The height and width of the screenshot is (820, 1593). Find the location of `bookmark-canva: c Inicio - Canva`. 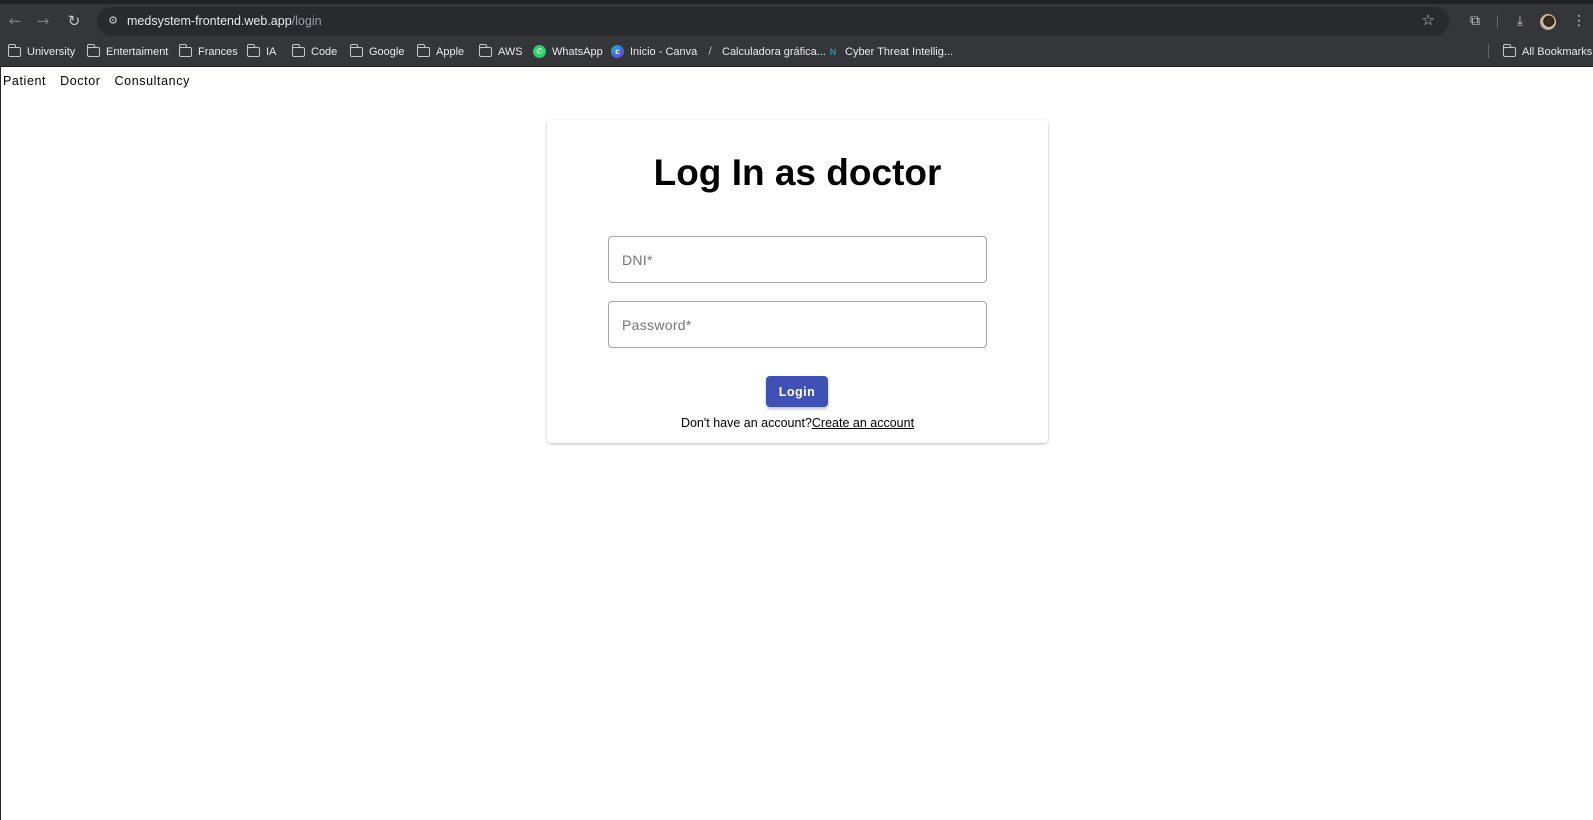

bookmark-canva: c Inicio - Canva is located at coordinates (654, 51).